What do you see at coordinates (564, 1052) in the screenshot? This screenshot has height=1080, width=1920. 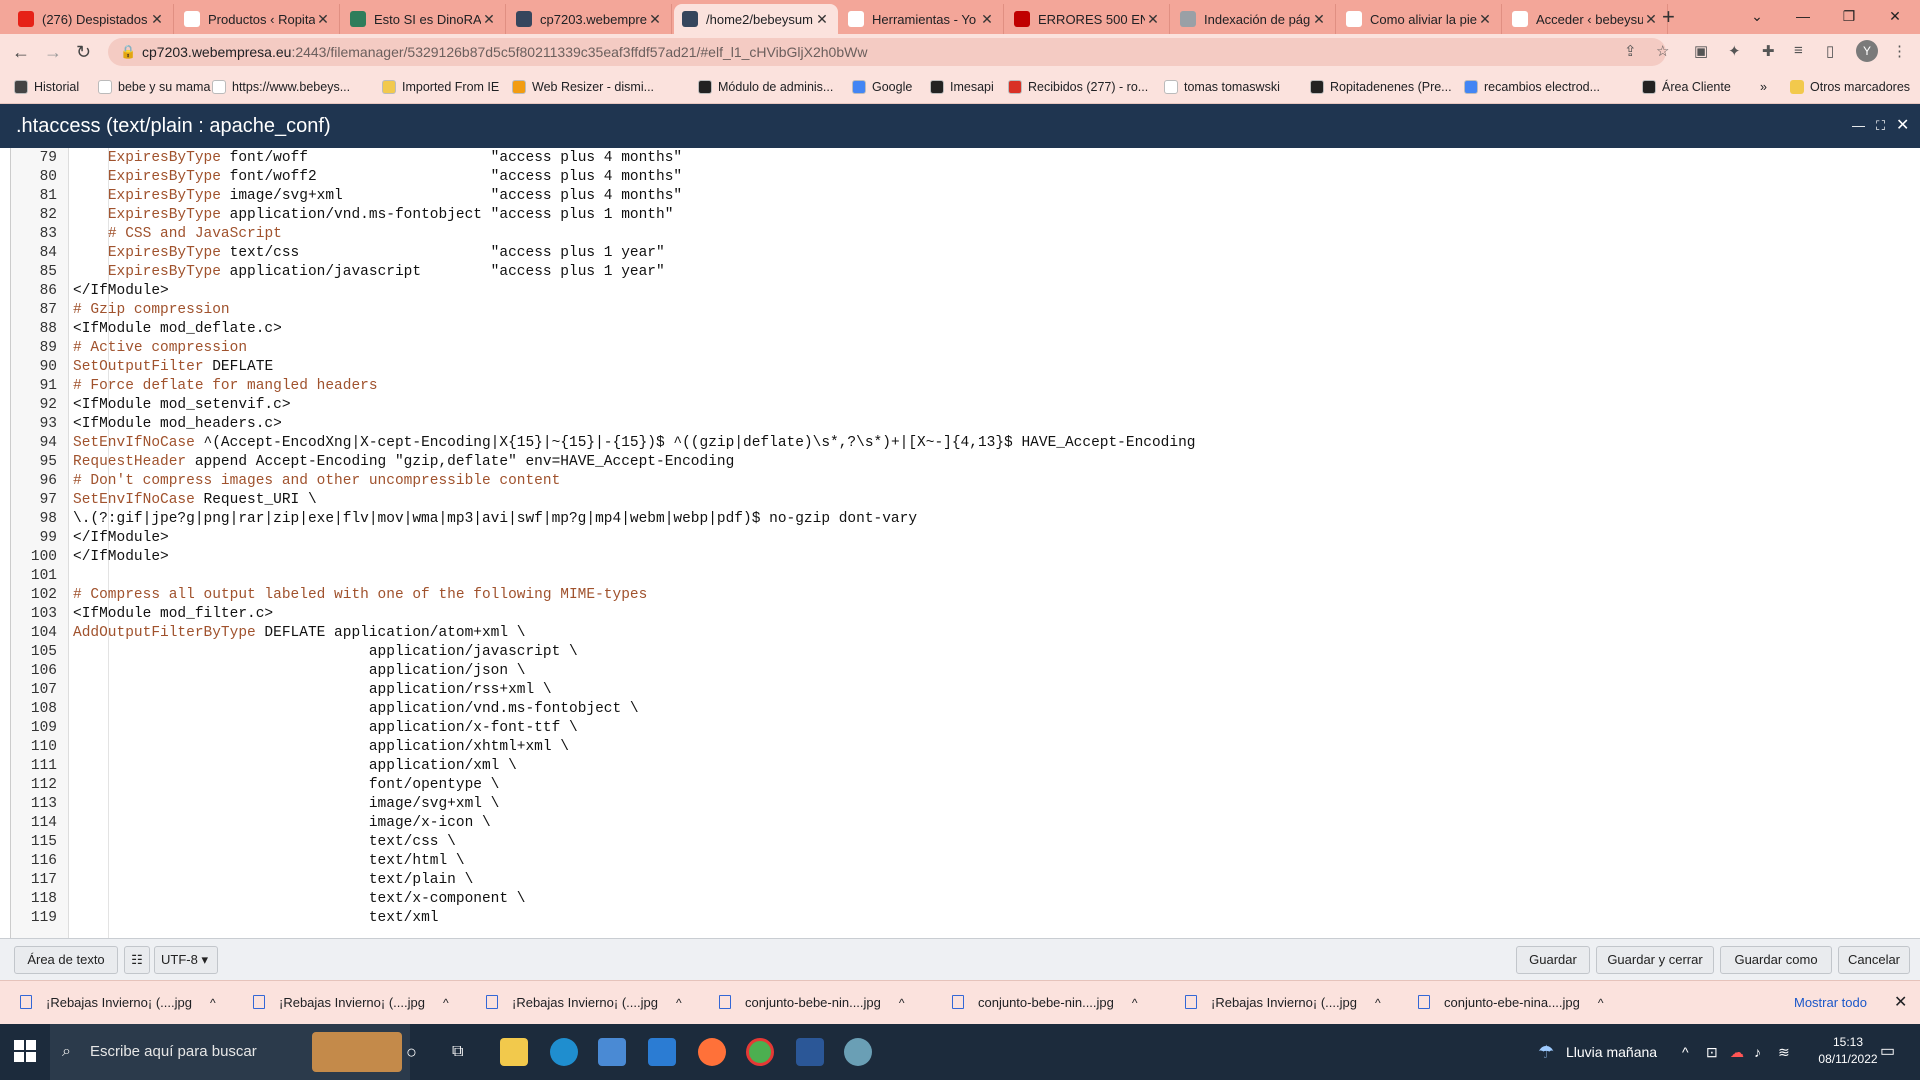 I see `edge-icon` at bounding box center [564, 1052].